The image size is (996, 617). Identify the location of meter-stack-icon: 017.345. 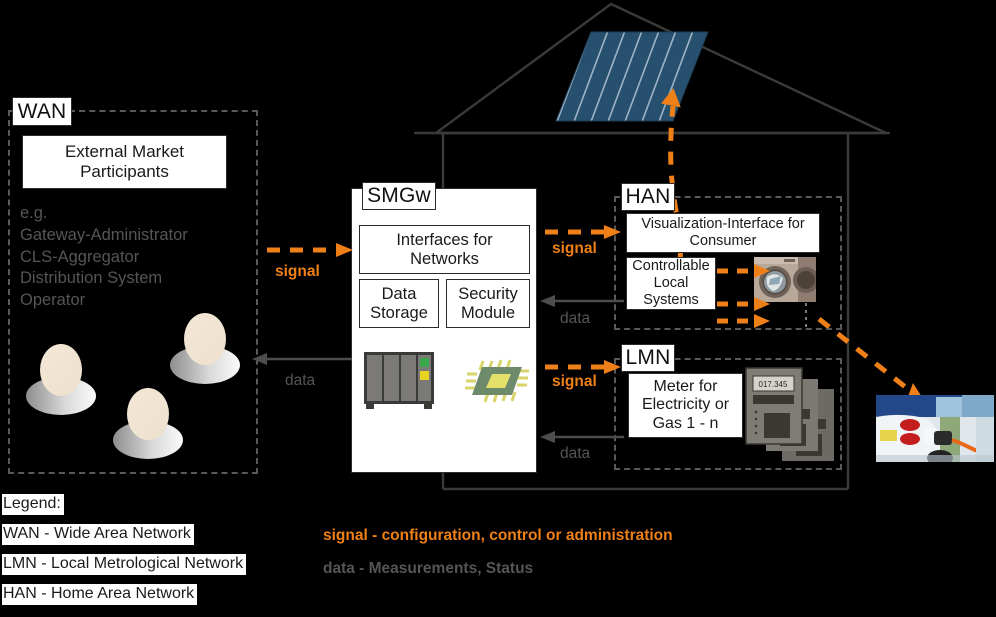
(792, 415).